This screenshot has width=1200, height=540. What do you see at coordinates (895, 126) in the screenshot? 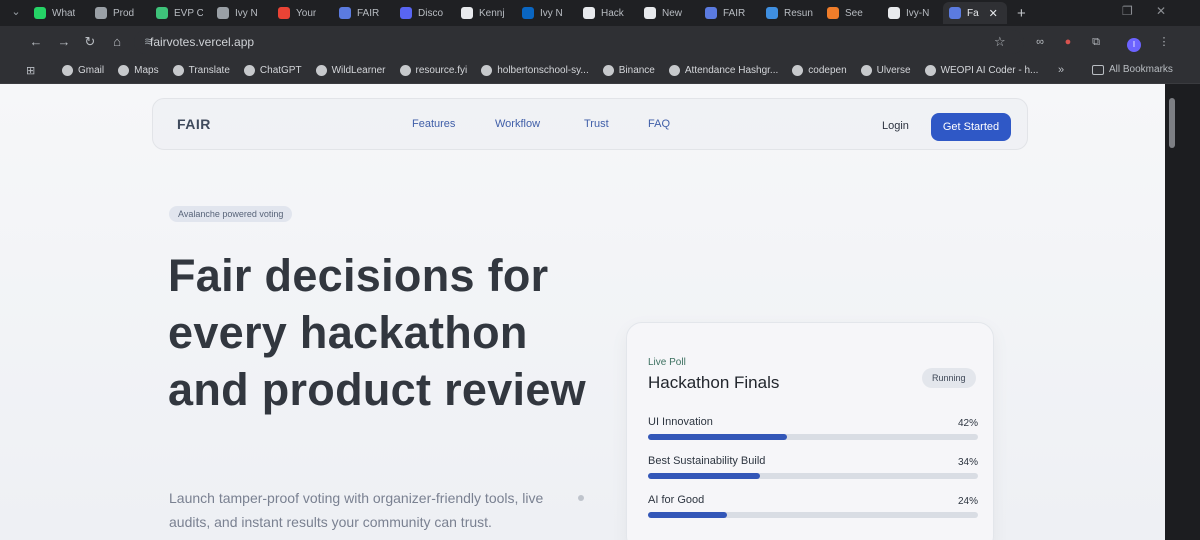
I see `login-link: Login` at bounding box center [895, 126].